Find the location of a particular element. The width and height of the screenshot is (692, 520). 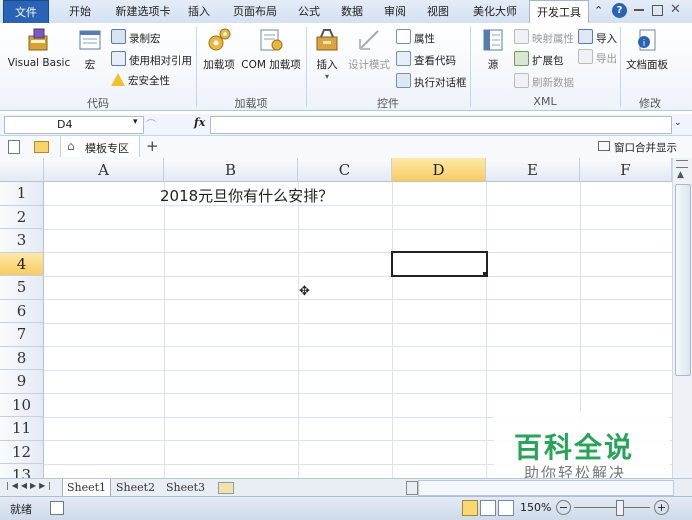

xml-import-label: 导入 is located at coordinates (606, 39).